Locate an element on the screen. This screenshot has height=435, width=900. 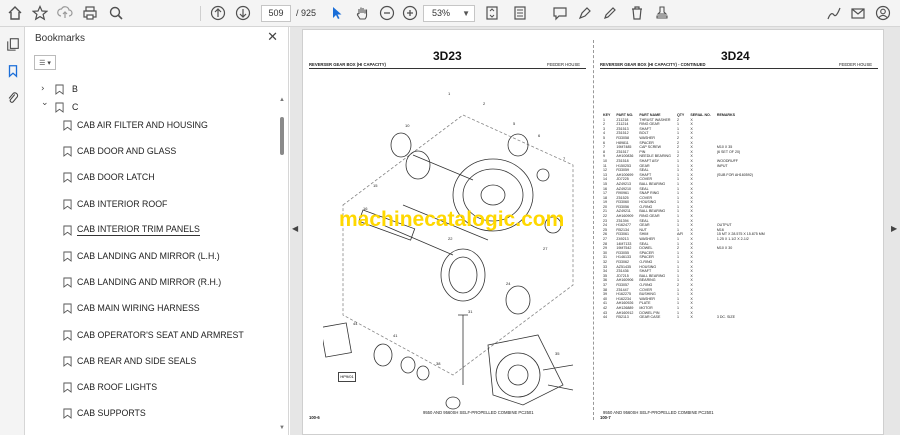
table-cell: X is located at coordinates (691, 317).